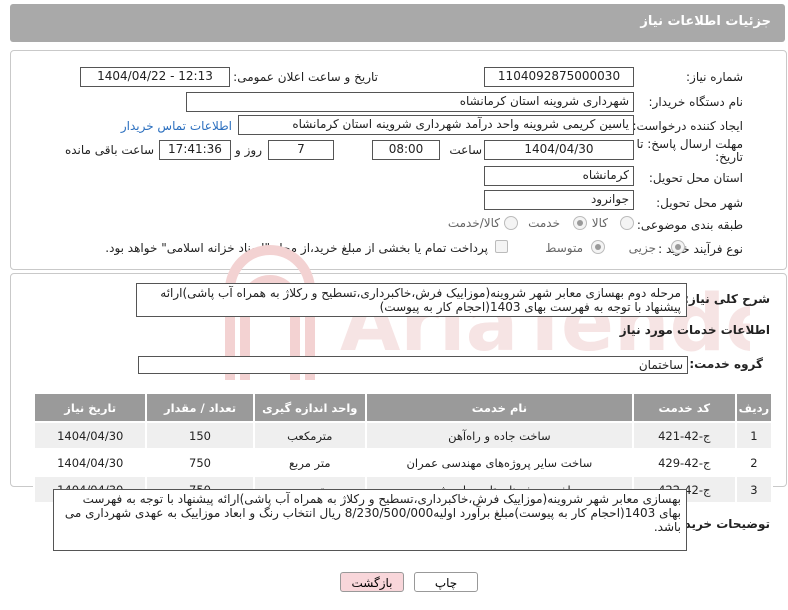 The image size is (788, 610). I want to click on category-radio-goods-service, so click(511, 223).